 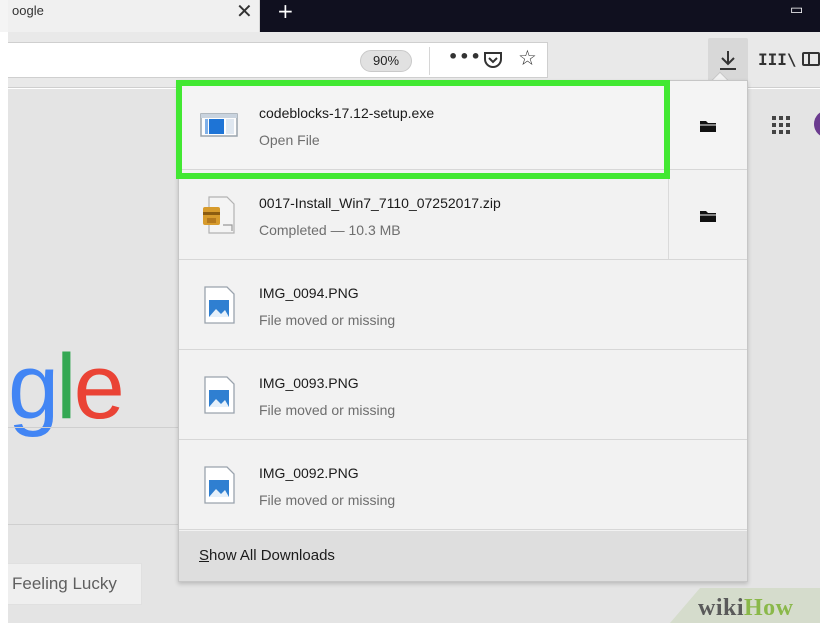 What do you see at coordinates (99, 387) in the screenshot?
I see `logo-letter-e: e` at bounding box center [99, 387].